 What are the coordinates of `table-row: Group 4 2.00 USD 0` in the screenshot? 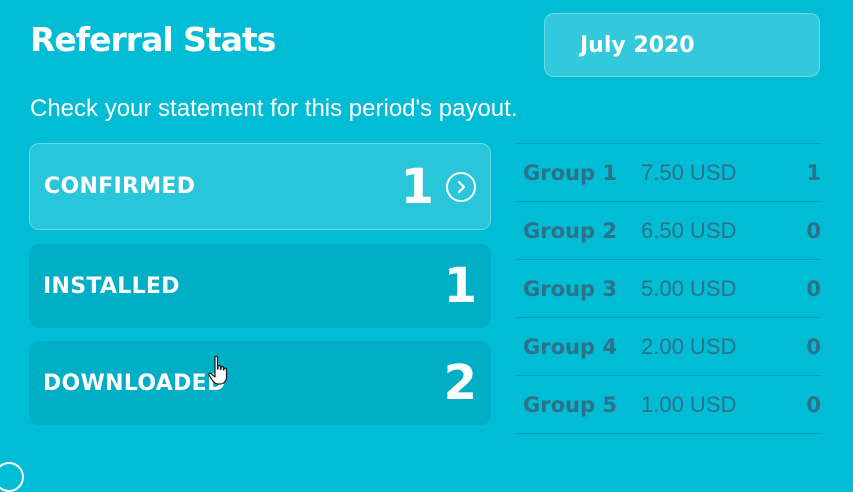 It's located at (669, 347).